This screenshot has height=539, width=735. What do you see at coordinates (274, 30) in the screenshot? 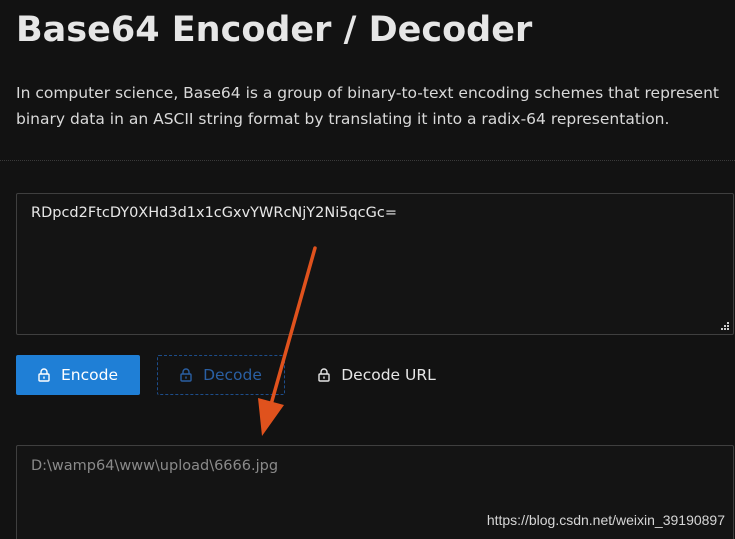
I see `page-title: Base64 Encoder / Decoder` at bounding box center [274, 30].